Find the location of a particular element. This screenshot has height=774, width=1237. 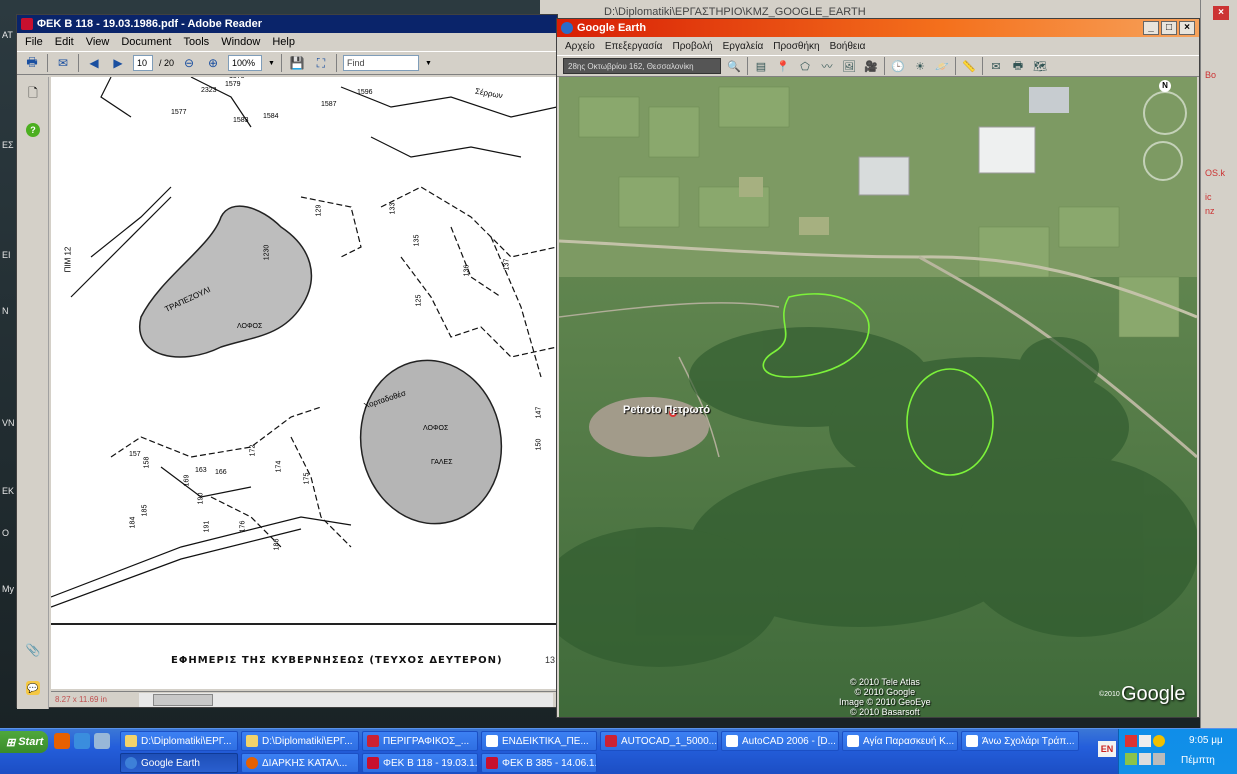

parcel-number: 174 is located at coordinates (279, 466).